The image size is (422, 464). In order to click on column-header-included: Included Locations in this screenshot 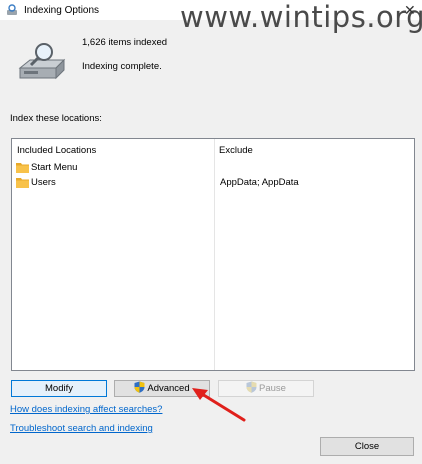, I will do `click(57, 150)`.